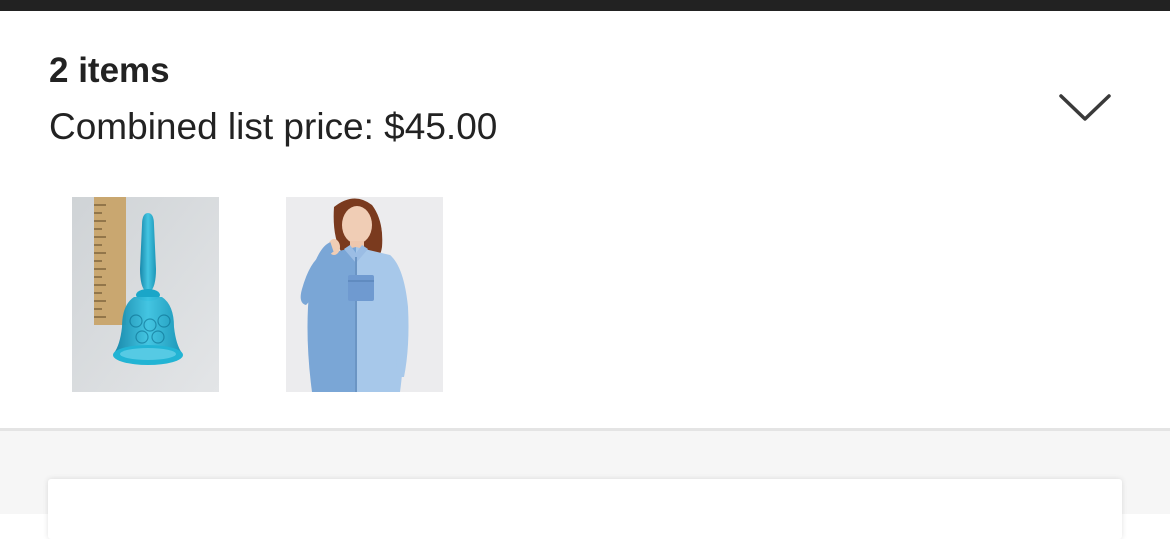 The image size is (1170, 539). I want to click on chevron-down-icon, so click(1085, 108).